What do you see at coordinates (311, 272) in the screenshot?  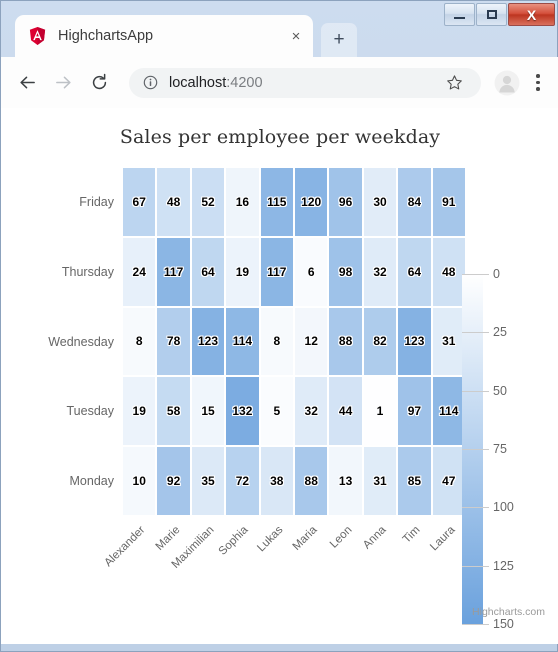 I see `heatmap-cell: 6` at bounding box center [311, 272].